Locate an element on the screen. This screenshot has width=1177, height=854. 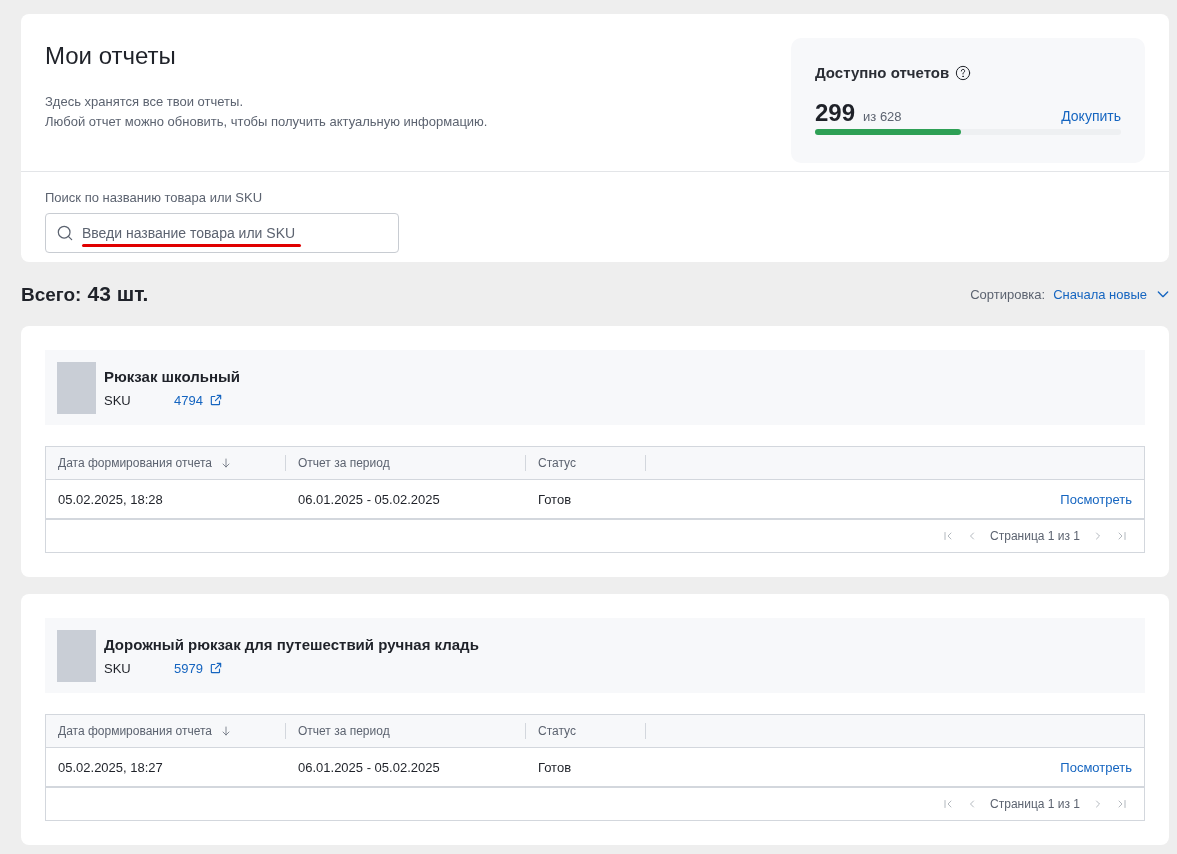
page-title: Мои отчеты is located at coordinates (111, 56).